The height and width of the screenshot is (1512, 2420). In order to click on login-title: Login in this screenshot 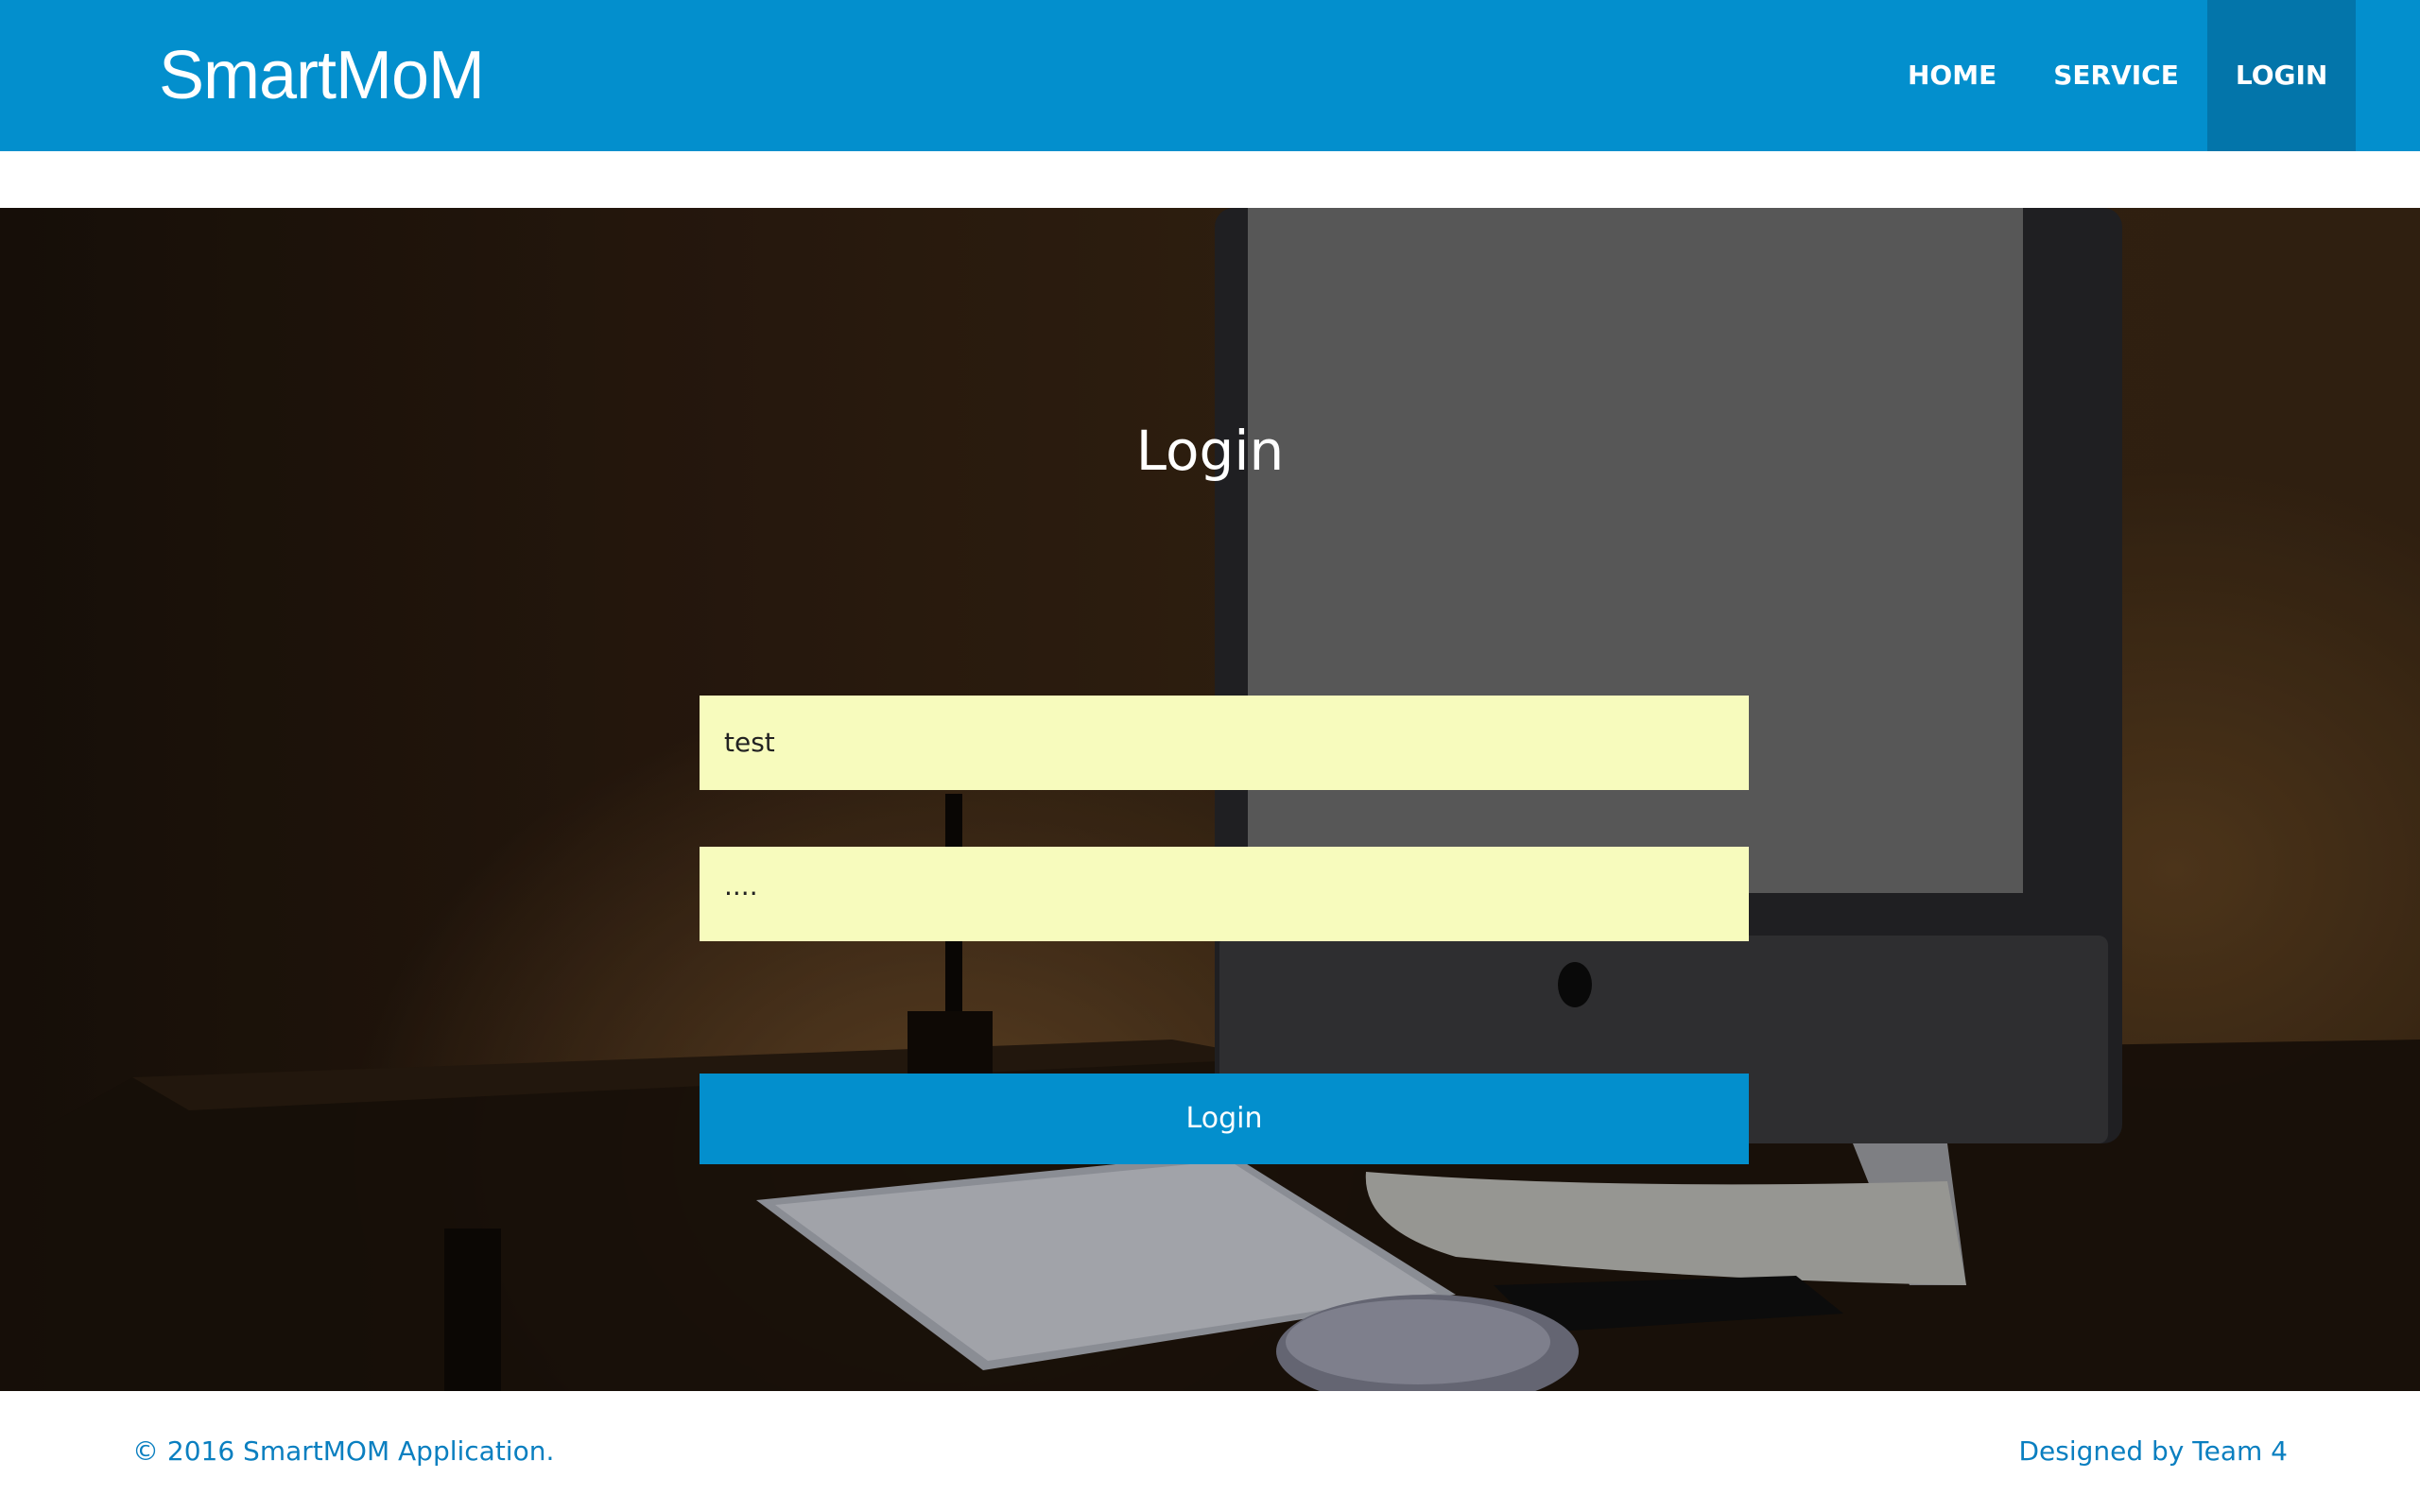, I will do `click(1210, 451)`.